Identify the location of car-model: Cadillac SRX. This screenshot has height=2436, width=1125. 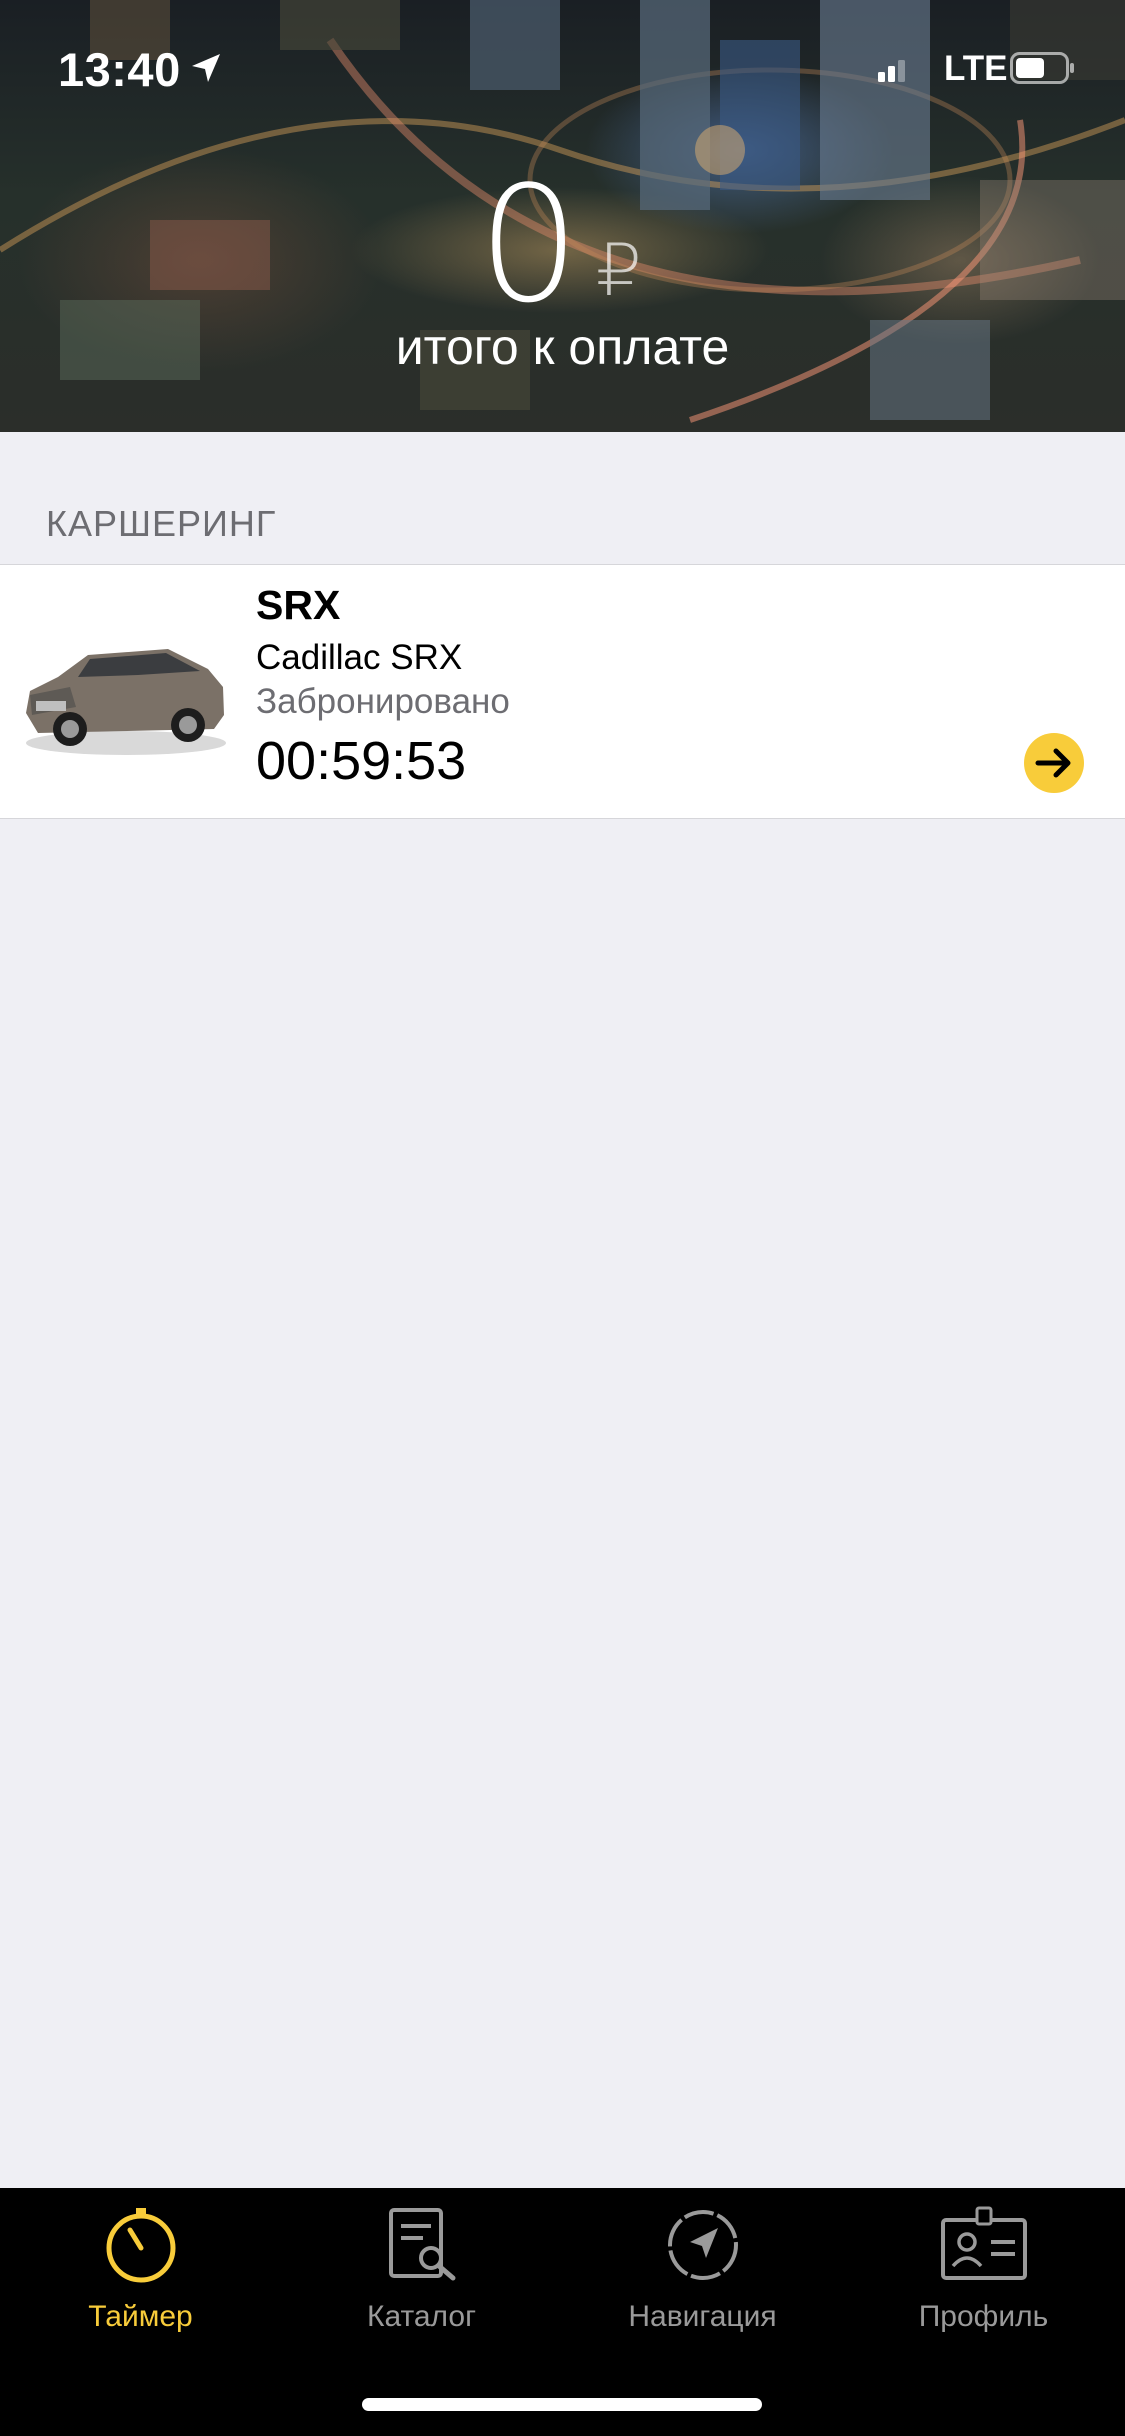
(359, 657).